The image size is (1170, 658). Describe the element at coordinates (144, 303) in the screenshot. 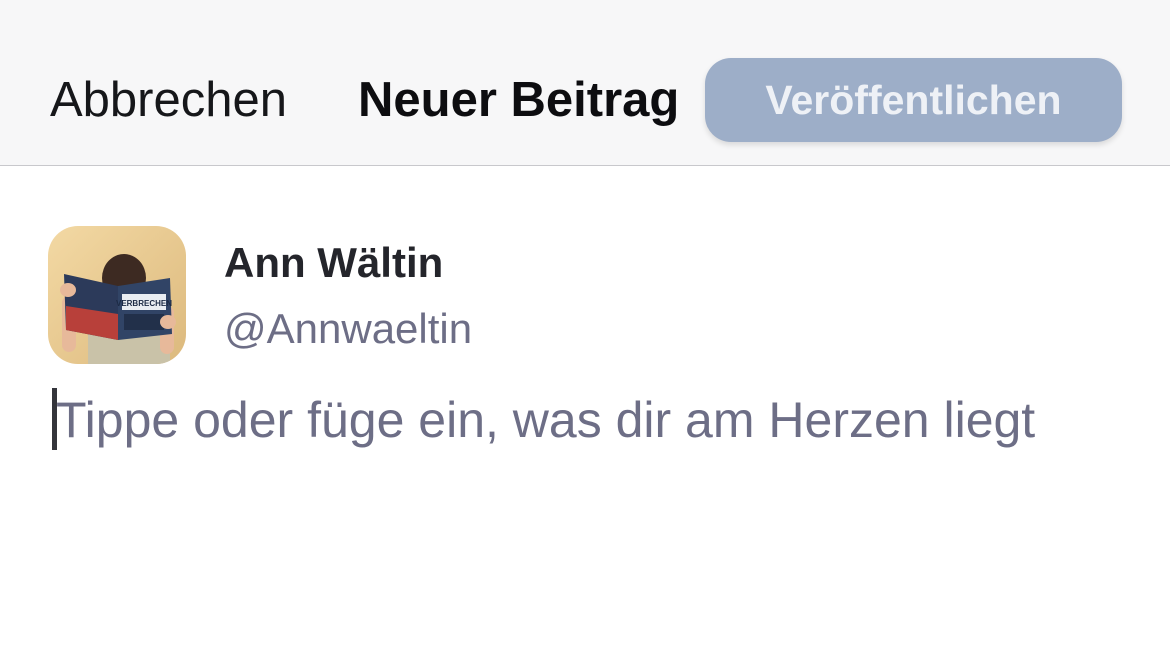

I see `avatar-book-title: VERBRECHEN` at that location.